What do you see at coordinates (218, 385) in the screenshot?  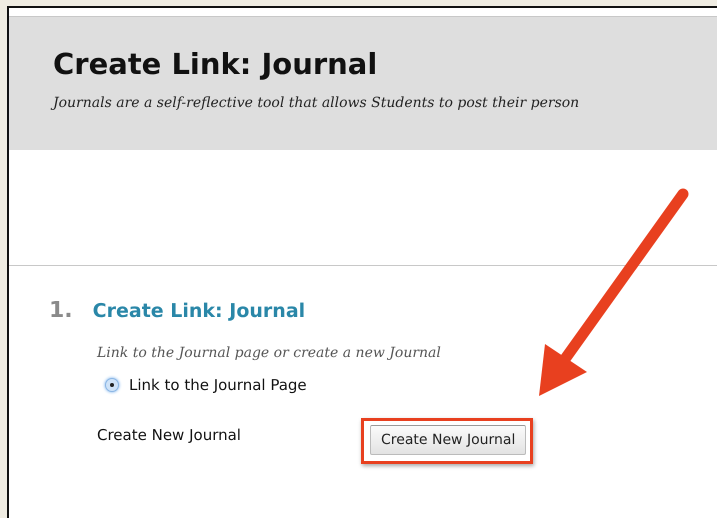 I see `radio-label: Link to the Journal Page` at bounding box center [218, 385].